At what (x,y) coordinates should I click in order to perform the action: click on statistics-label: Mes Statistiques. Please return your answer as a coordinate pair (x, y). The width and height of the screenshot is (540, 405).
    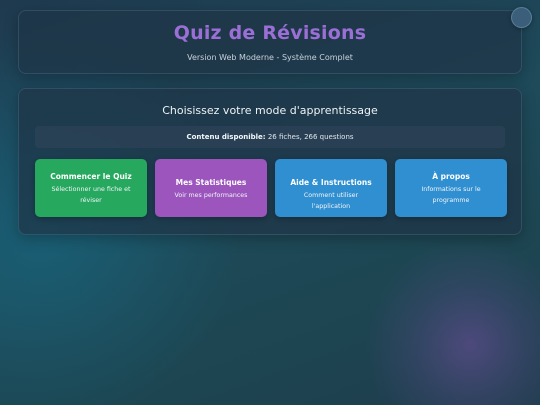
    Looking at the image, I should click on (211, 182).